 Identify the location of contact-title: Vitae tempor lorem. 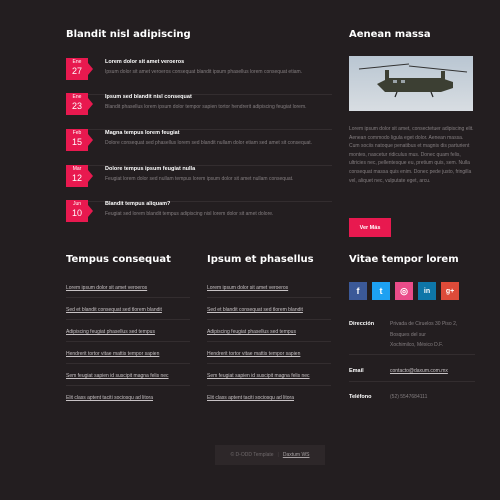
(404, 259).